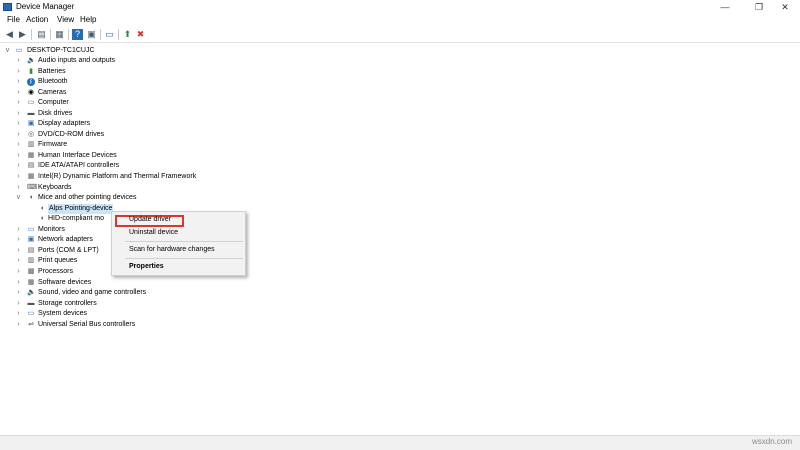 The height and width of the screenshot is (450, 800). Describe the element at coordinates (100, 145) in the screenshot. I see `tree-item-firmware: › ▥ Firmware` at that location.